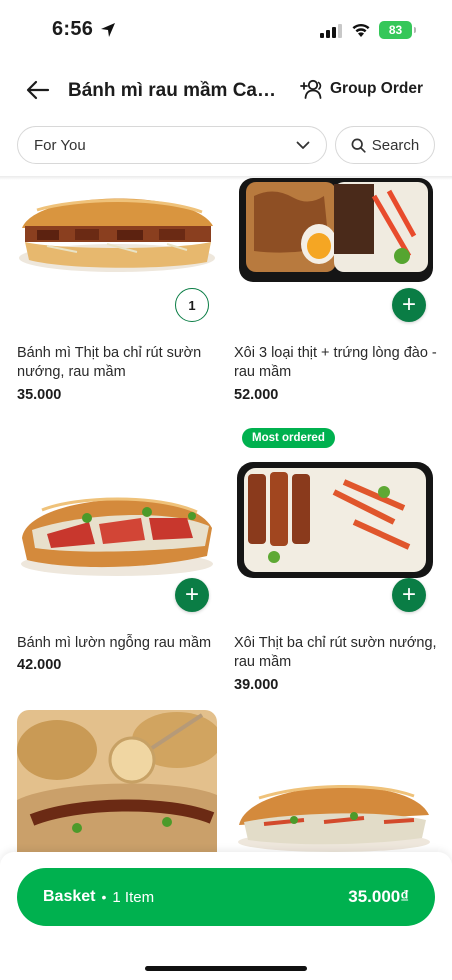 The width and height of the screenshot is (452, 980). What do you see at coordinates (377, 88) in the screenshot?
I see `group-order-label: Group Order` at bounding box center [377, 88].